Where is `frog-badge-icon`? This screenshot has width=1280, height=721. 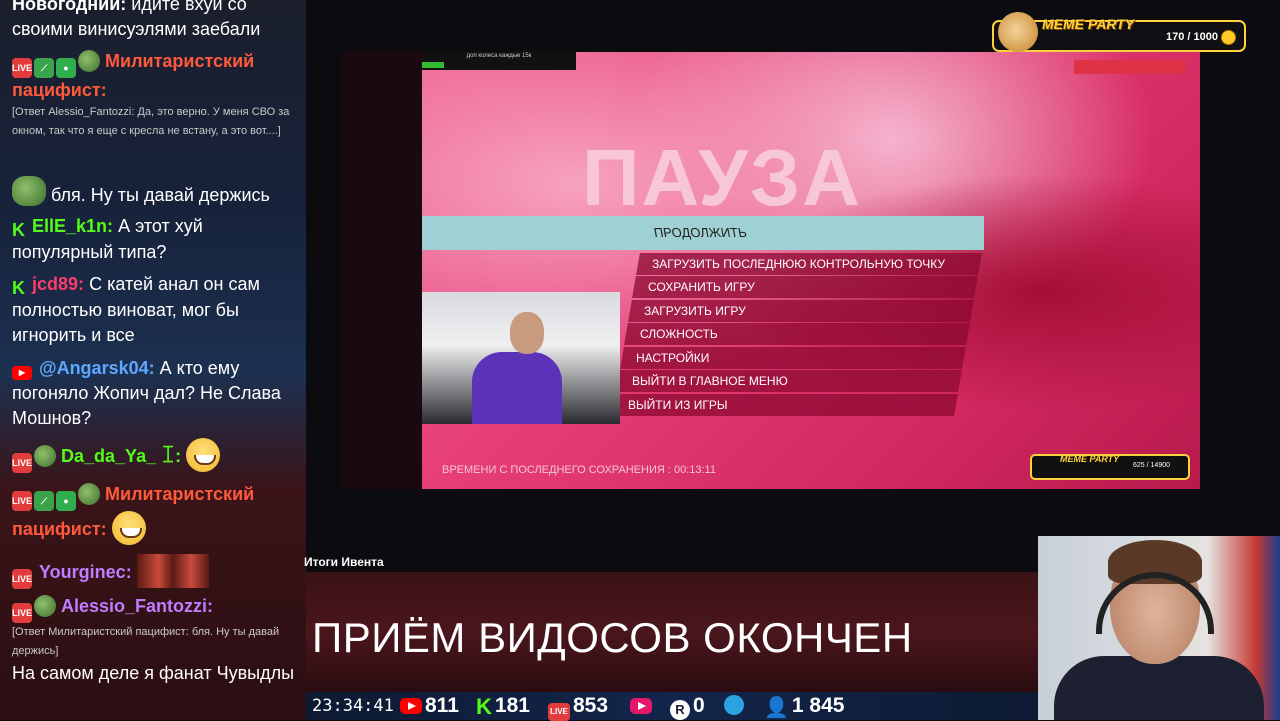
frog-badge-icon is located at coordinates (45, 606).